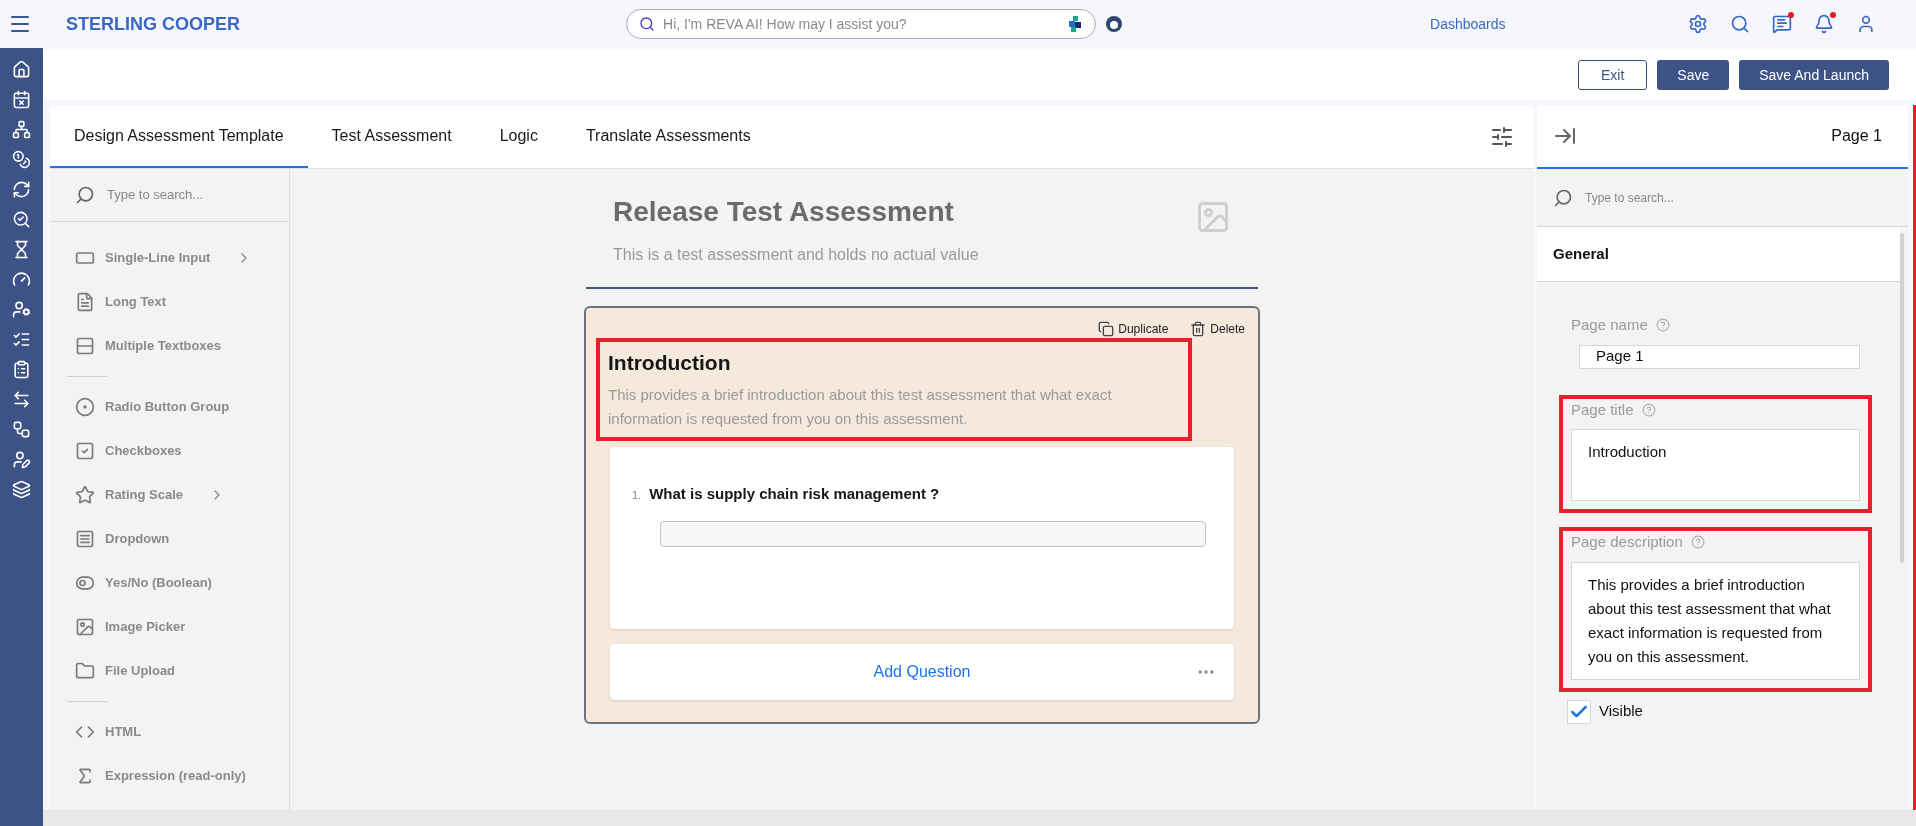  What do you see at coordinates (668, 136) in the screenshot?
I see `tab: Translate Assessments` at bounding box center [668, 136].